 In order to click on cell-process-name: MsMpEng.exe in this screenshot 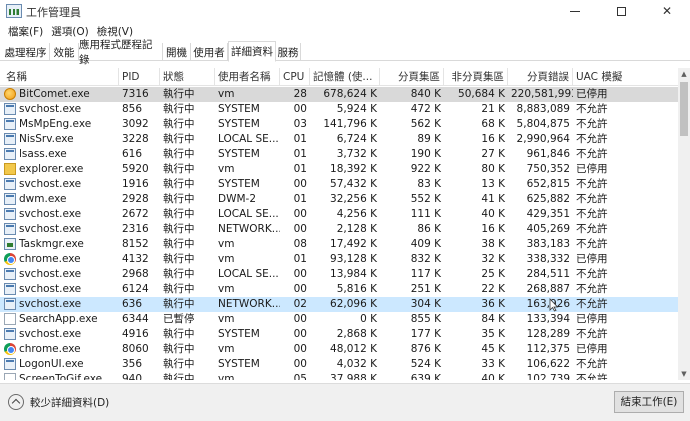, I will do `click(55, 124)`.